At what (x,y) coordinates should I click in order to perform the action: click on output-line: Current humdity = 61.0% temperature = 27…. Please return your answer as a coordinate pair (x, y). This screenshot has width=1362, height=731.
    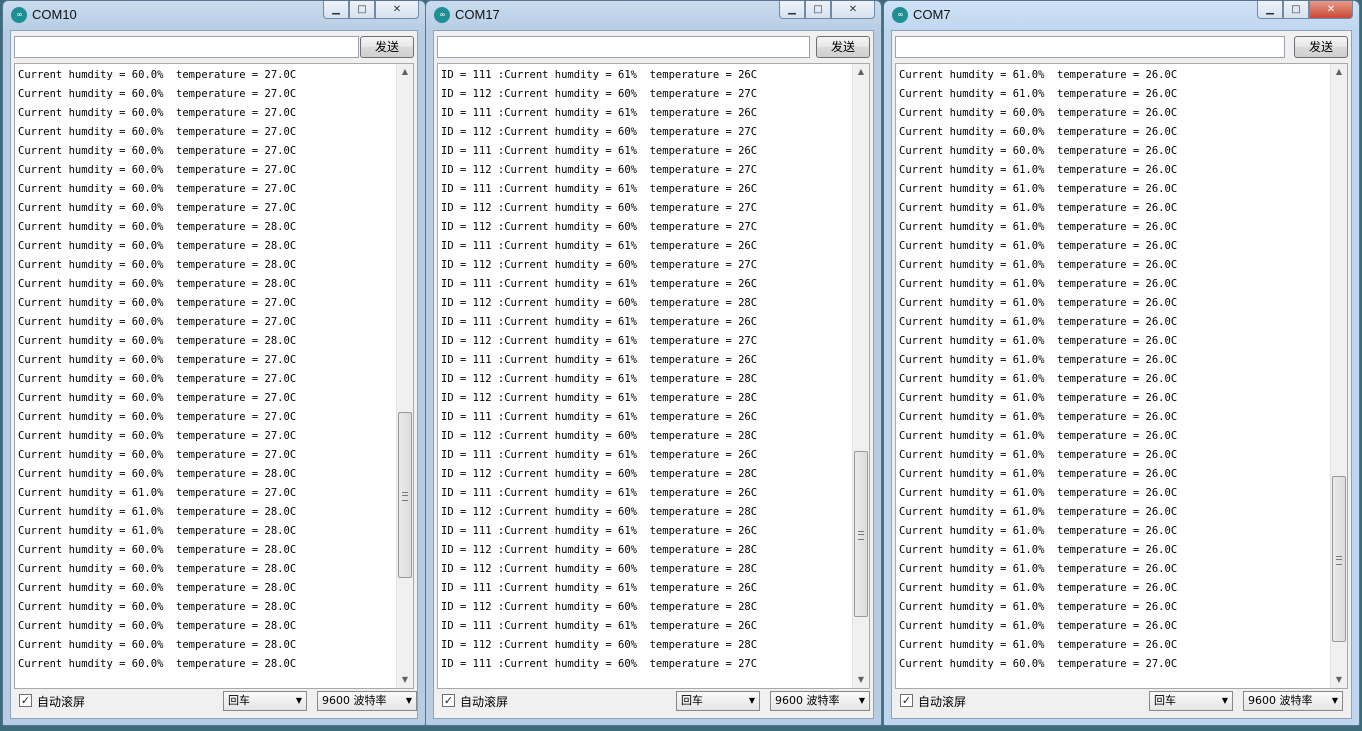
    Looking at the image, I should click on (157, 493).